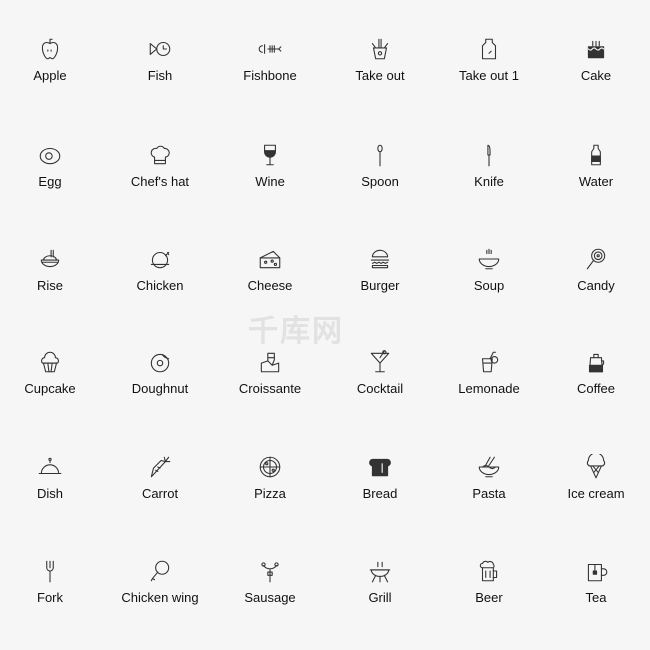 The width and height of the screenshot is (650, 650). I want to click on icon-item-lemonade: Lemonade, so click(489, 372).